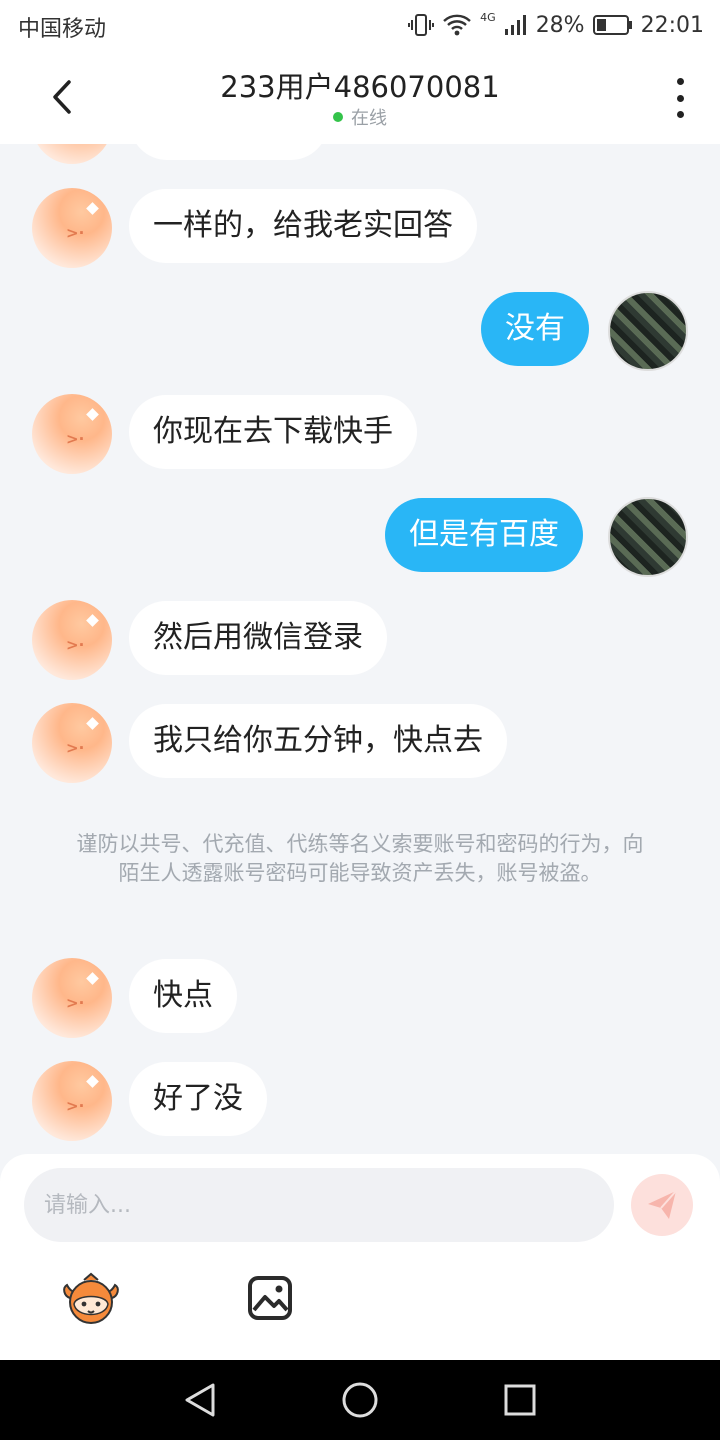 Image resolution: width=720 pixels, height=1440 pixels. I want to click on signal-icon, so click(515, 25).